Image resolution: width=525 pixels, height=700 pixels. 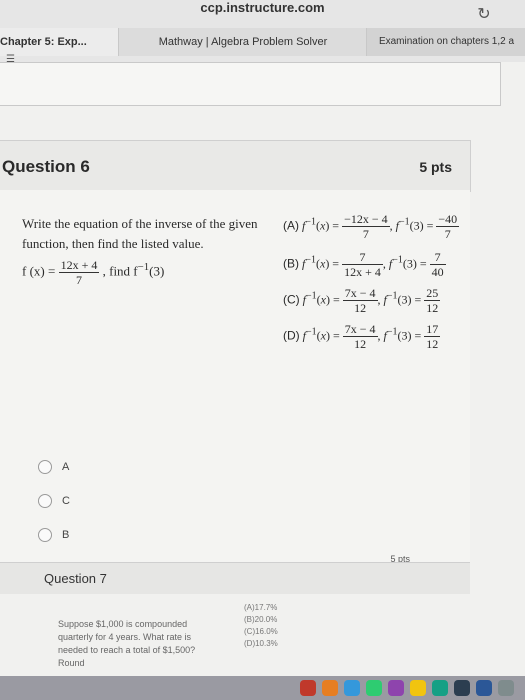 I want to click on choice-b-function: 7 12x + 4, so click(x=362, y=264).